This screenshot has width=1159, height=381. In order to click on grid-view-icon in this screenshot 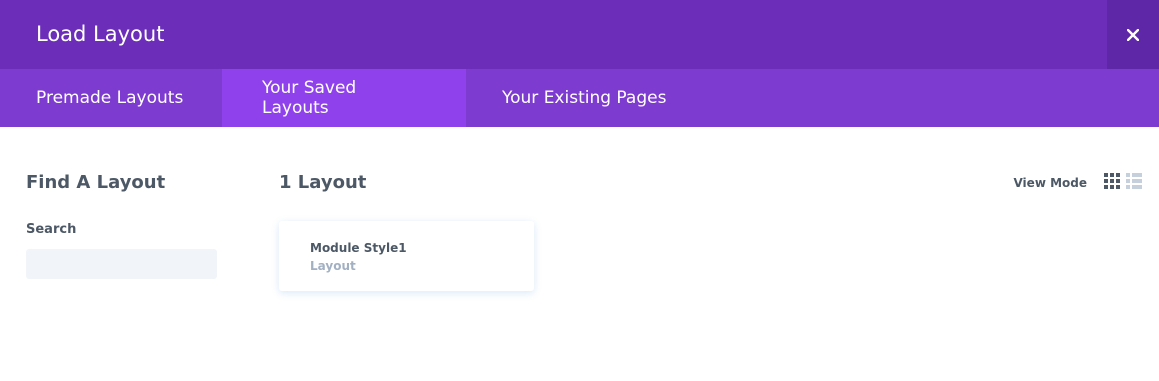, I will do `click(1112, 183)`.